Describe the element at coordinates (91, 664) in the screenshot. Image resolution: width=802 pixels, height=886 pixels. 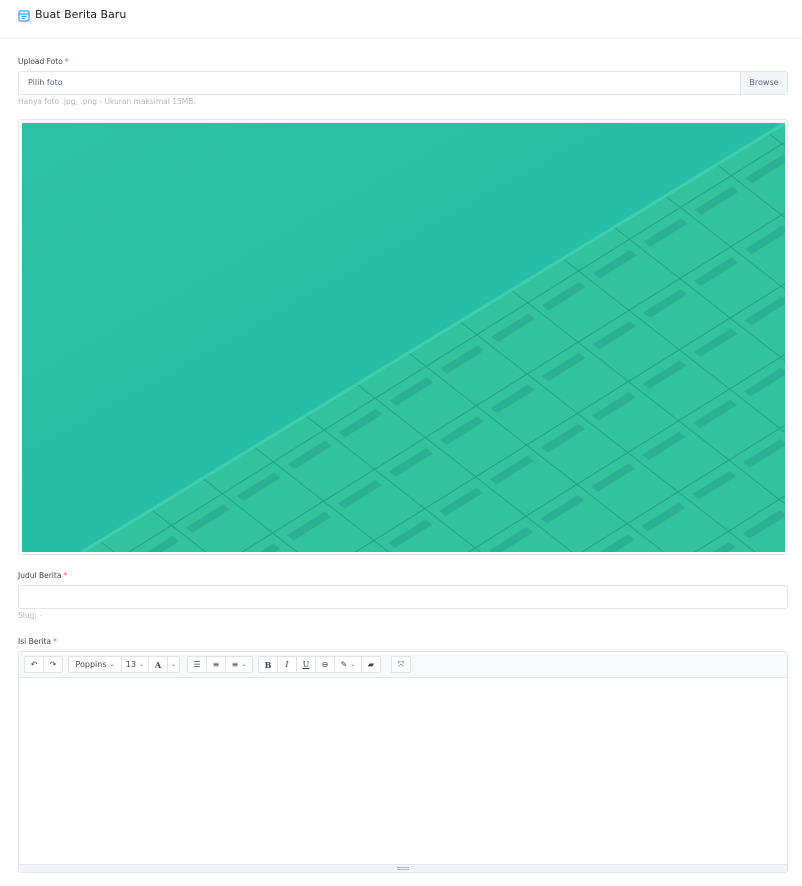
I see `font-family-value: Poppins` at that location.